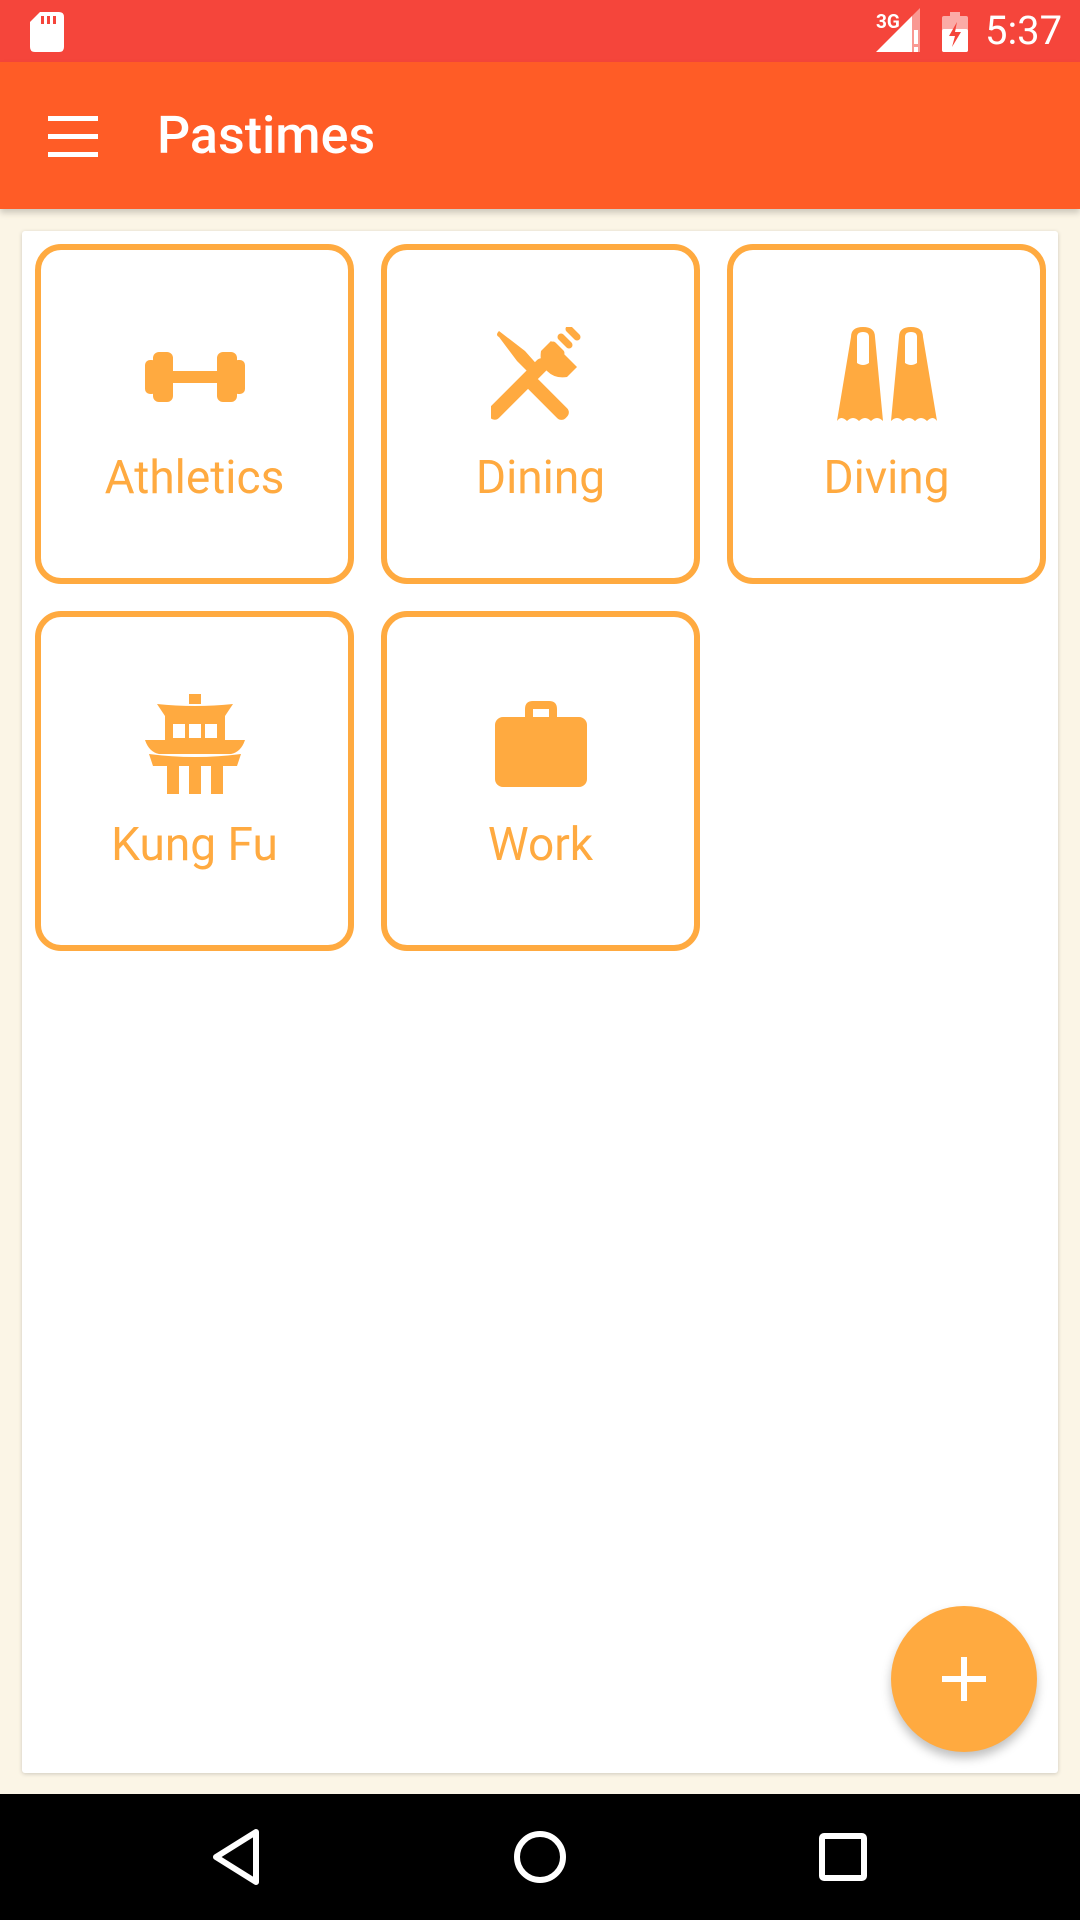 The width and height of the screenshot is (1080, 1920). Describe the element at coordinates (541, 377) in the screenshot. I see `fork-knife-icon` at that location.